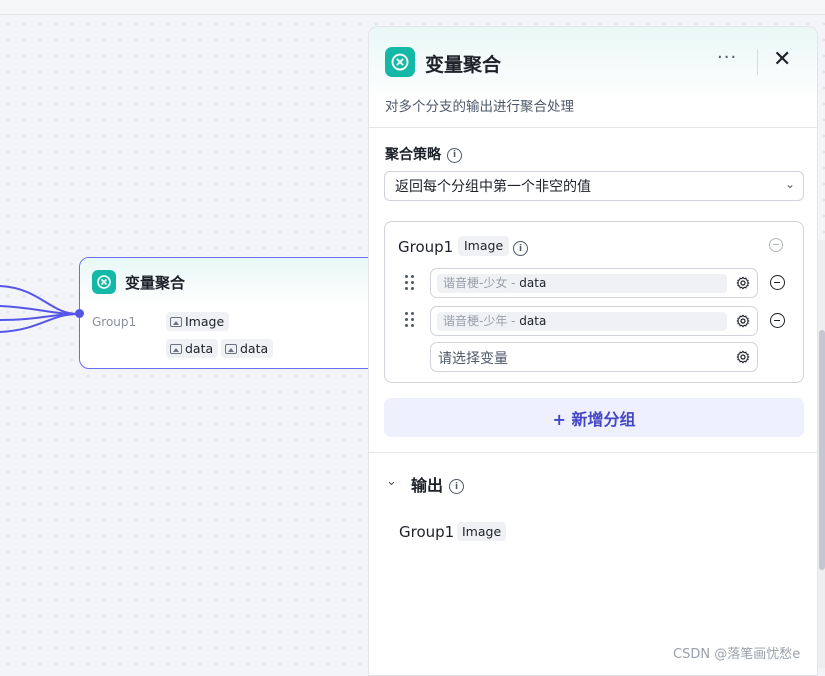  What do you see at coordinates (413, 155) in the screenshot?
I see `strategy-label-text: 聚合策略` at bounding box center [413, 155].